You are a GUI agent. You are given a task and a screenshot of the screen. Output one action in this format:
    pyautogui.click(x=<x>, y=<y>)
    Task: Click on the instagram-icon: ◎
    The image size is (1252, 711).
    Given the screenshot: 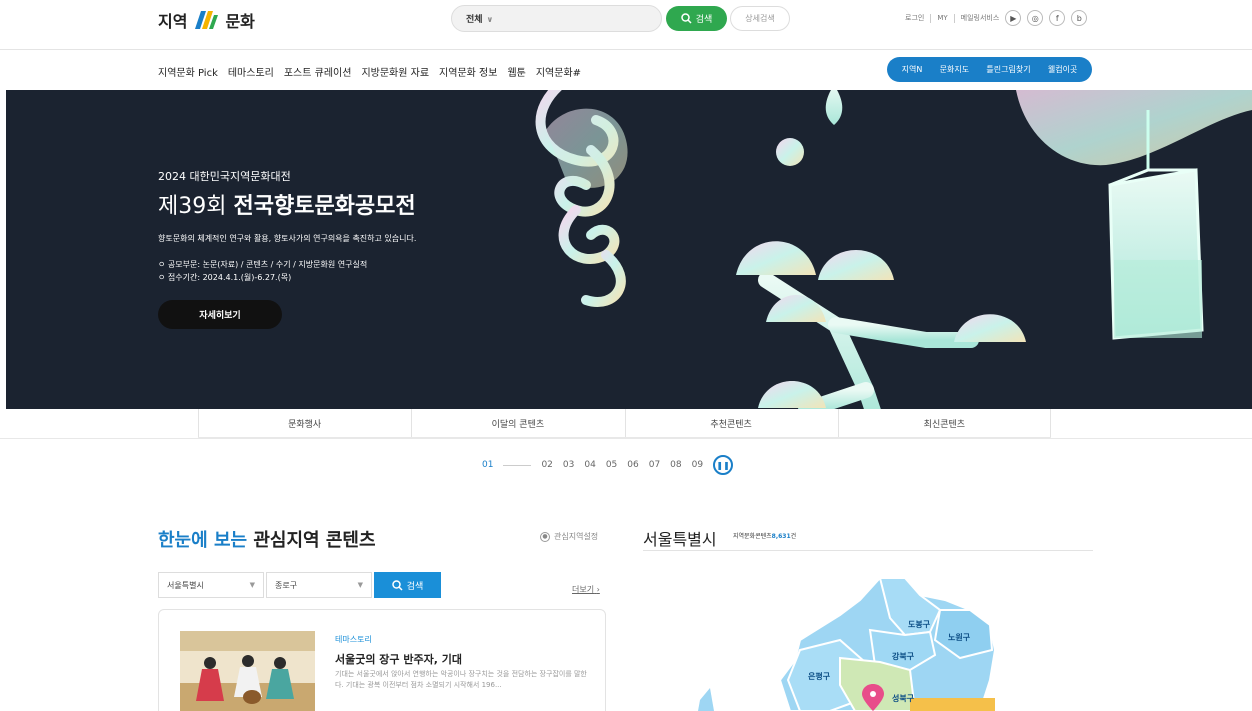 What is the action you would take?
    pyautogui.click(x=1035, y=18)
    